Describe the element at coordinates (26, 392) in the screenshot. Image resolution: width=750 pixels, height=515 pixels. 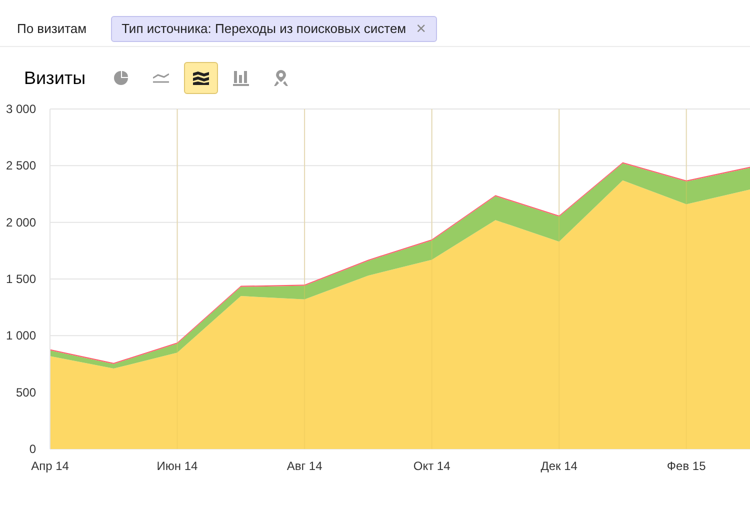
I see `y-axis-label: 500` at that location.